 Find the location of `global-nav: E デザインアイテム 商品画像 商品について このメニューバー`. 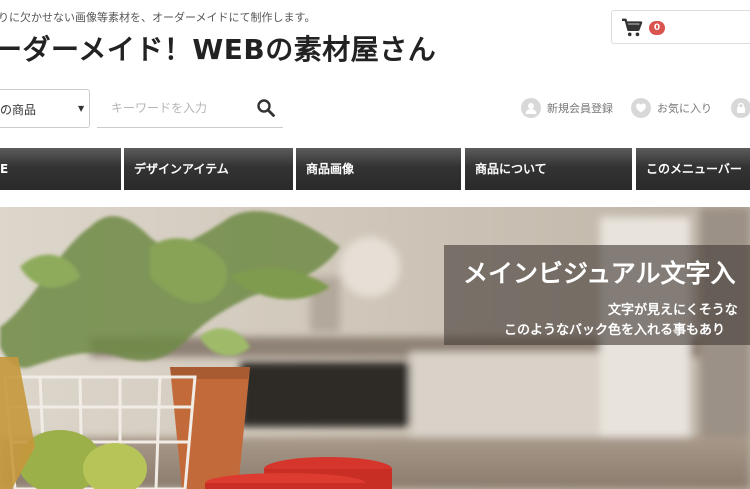

global-nav: E デザインアイテム 商品画像 商品について このメニューバー is located at coordinates (375, 169).